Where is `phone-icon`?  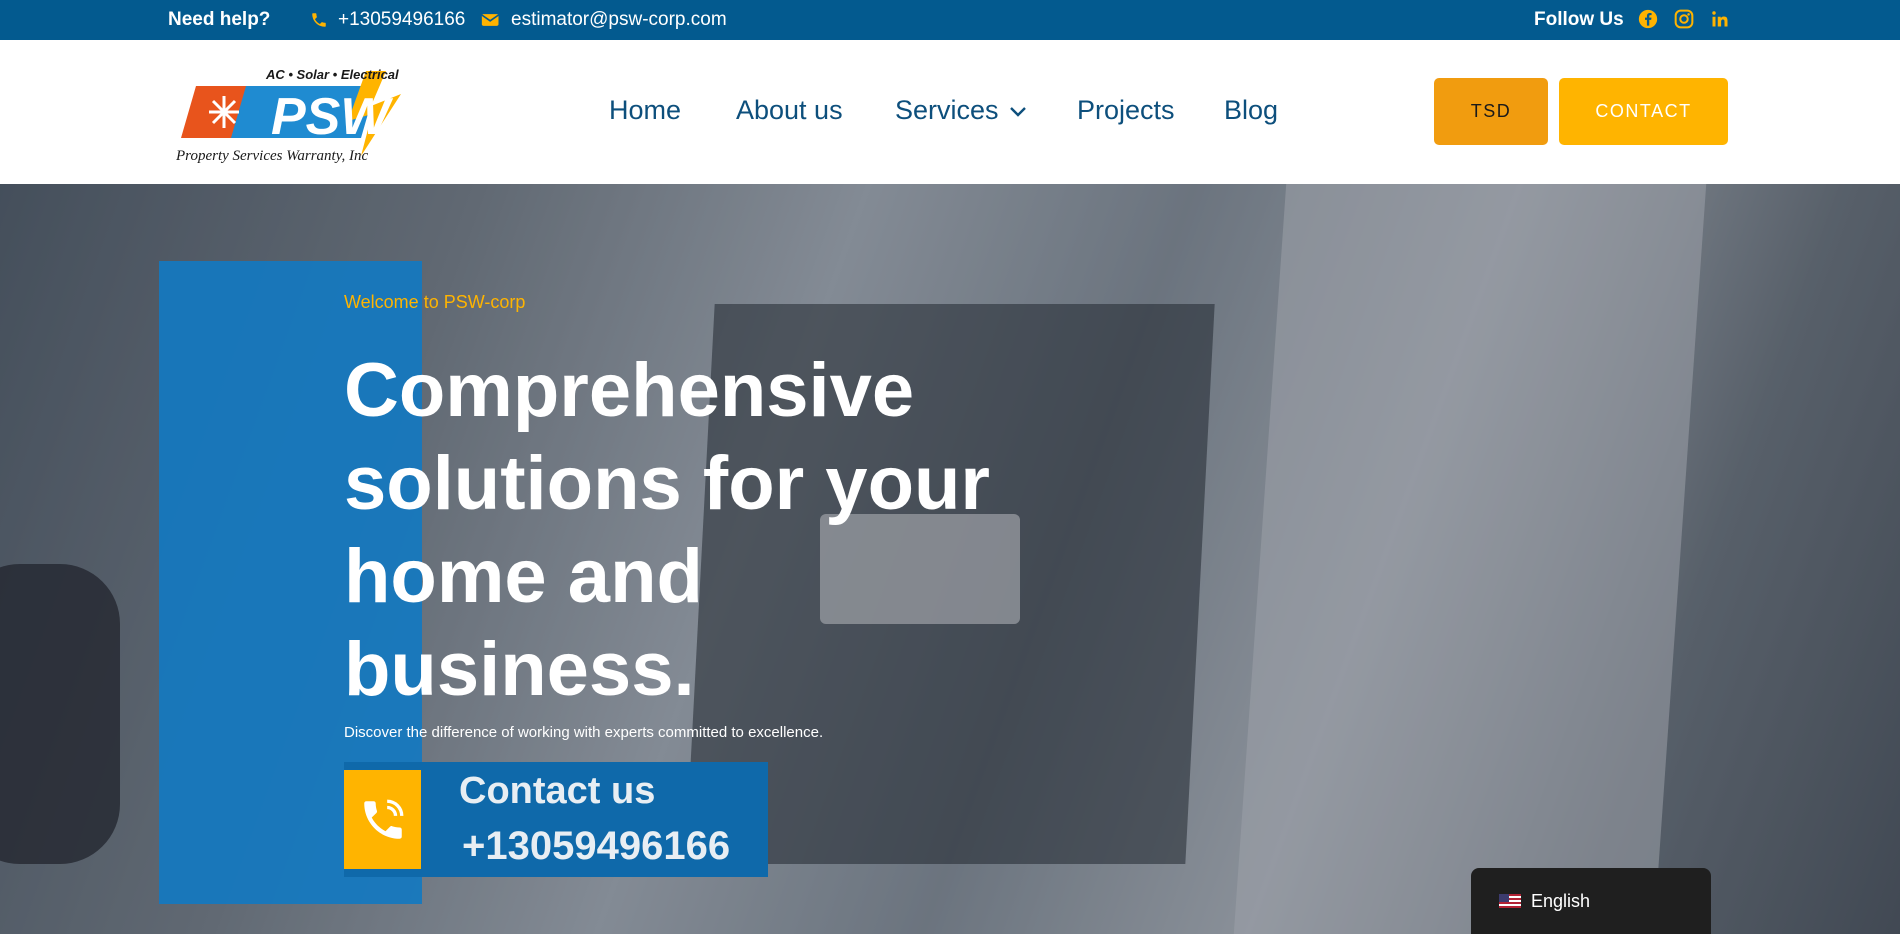
phone-icon is located at coordinates (319, 20).